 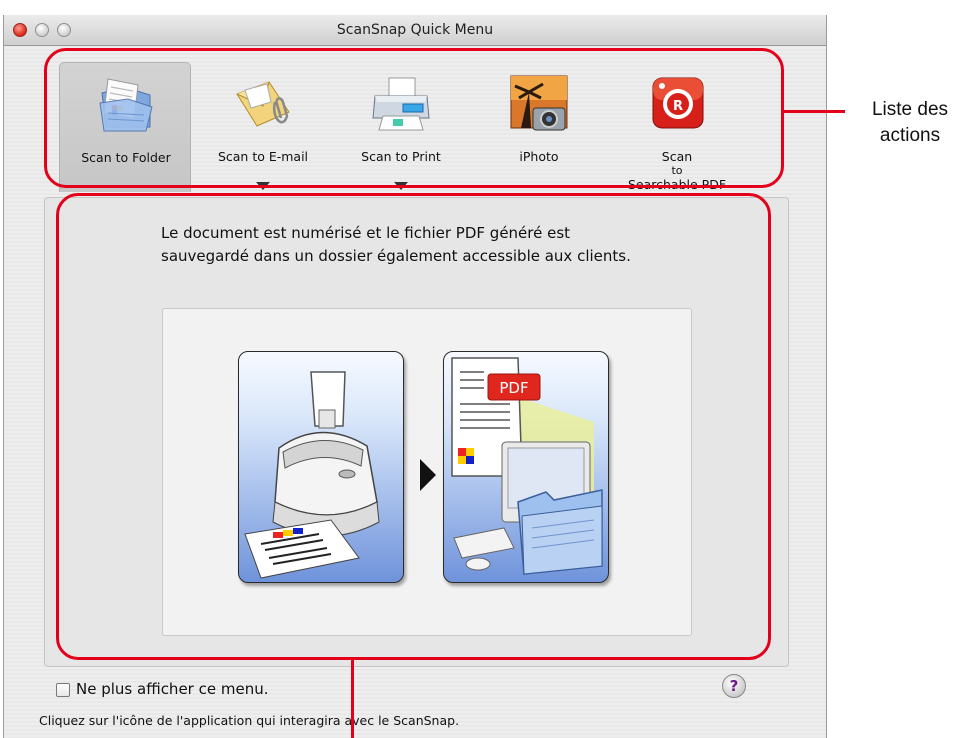 I want to click on arrow-right-icon, so click(x=428, y=475).